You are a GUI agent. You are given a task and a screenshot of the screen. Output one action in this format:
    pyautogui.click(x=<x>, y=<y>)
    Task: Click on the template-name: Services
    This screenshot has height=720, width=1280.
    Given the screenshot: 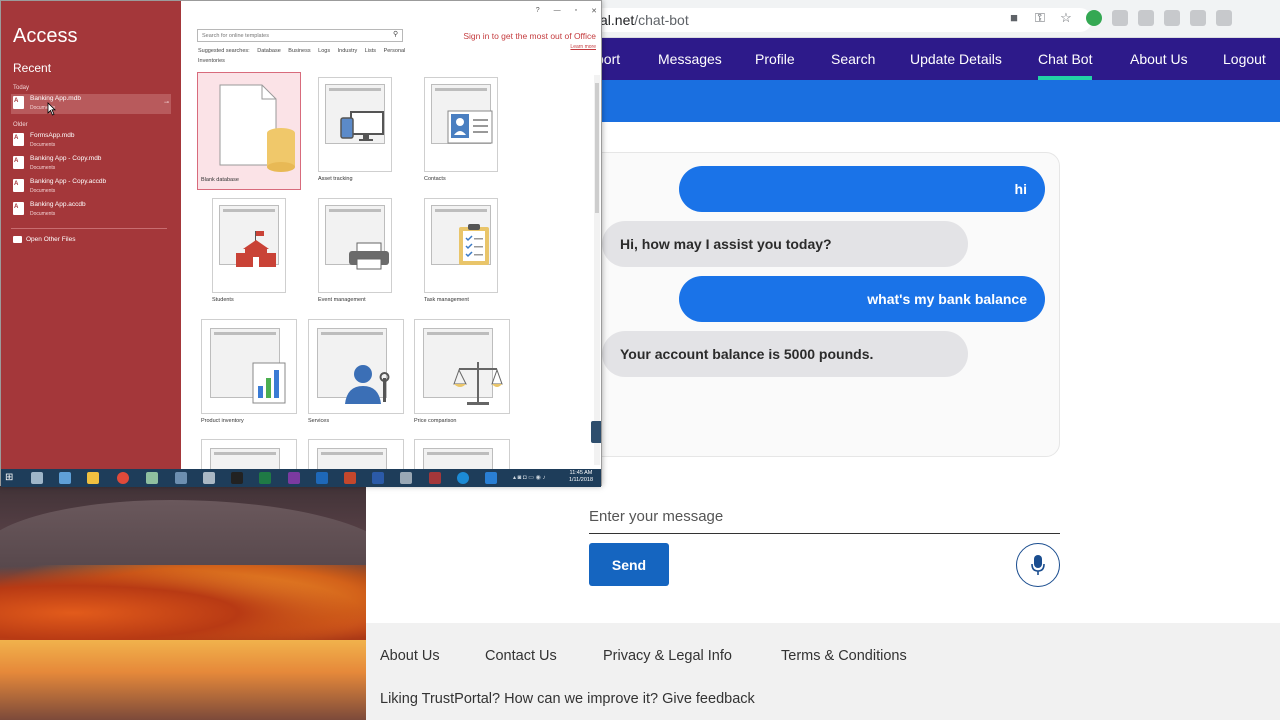 What is the action you would take?
    pyautogui.click(x=319, y=421)
    